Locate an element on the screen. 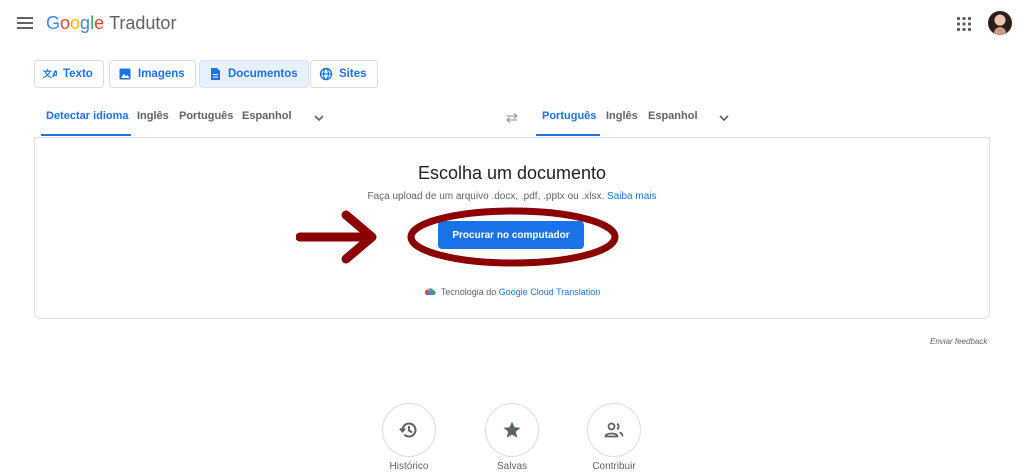 The width and height of the screenshot is (1024, 472). document-icon is located at coordinates (215, 74).